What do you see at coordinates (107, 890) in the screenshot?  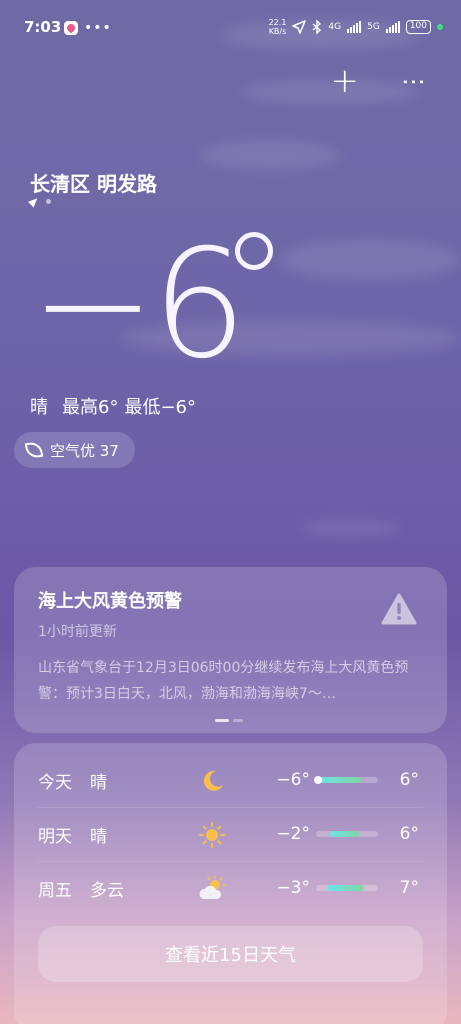 I see `forecast-condition: 多云` at bounding box center [107, 890].